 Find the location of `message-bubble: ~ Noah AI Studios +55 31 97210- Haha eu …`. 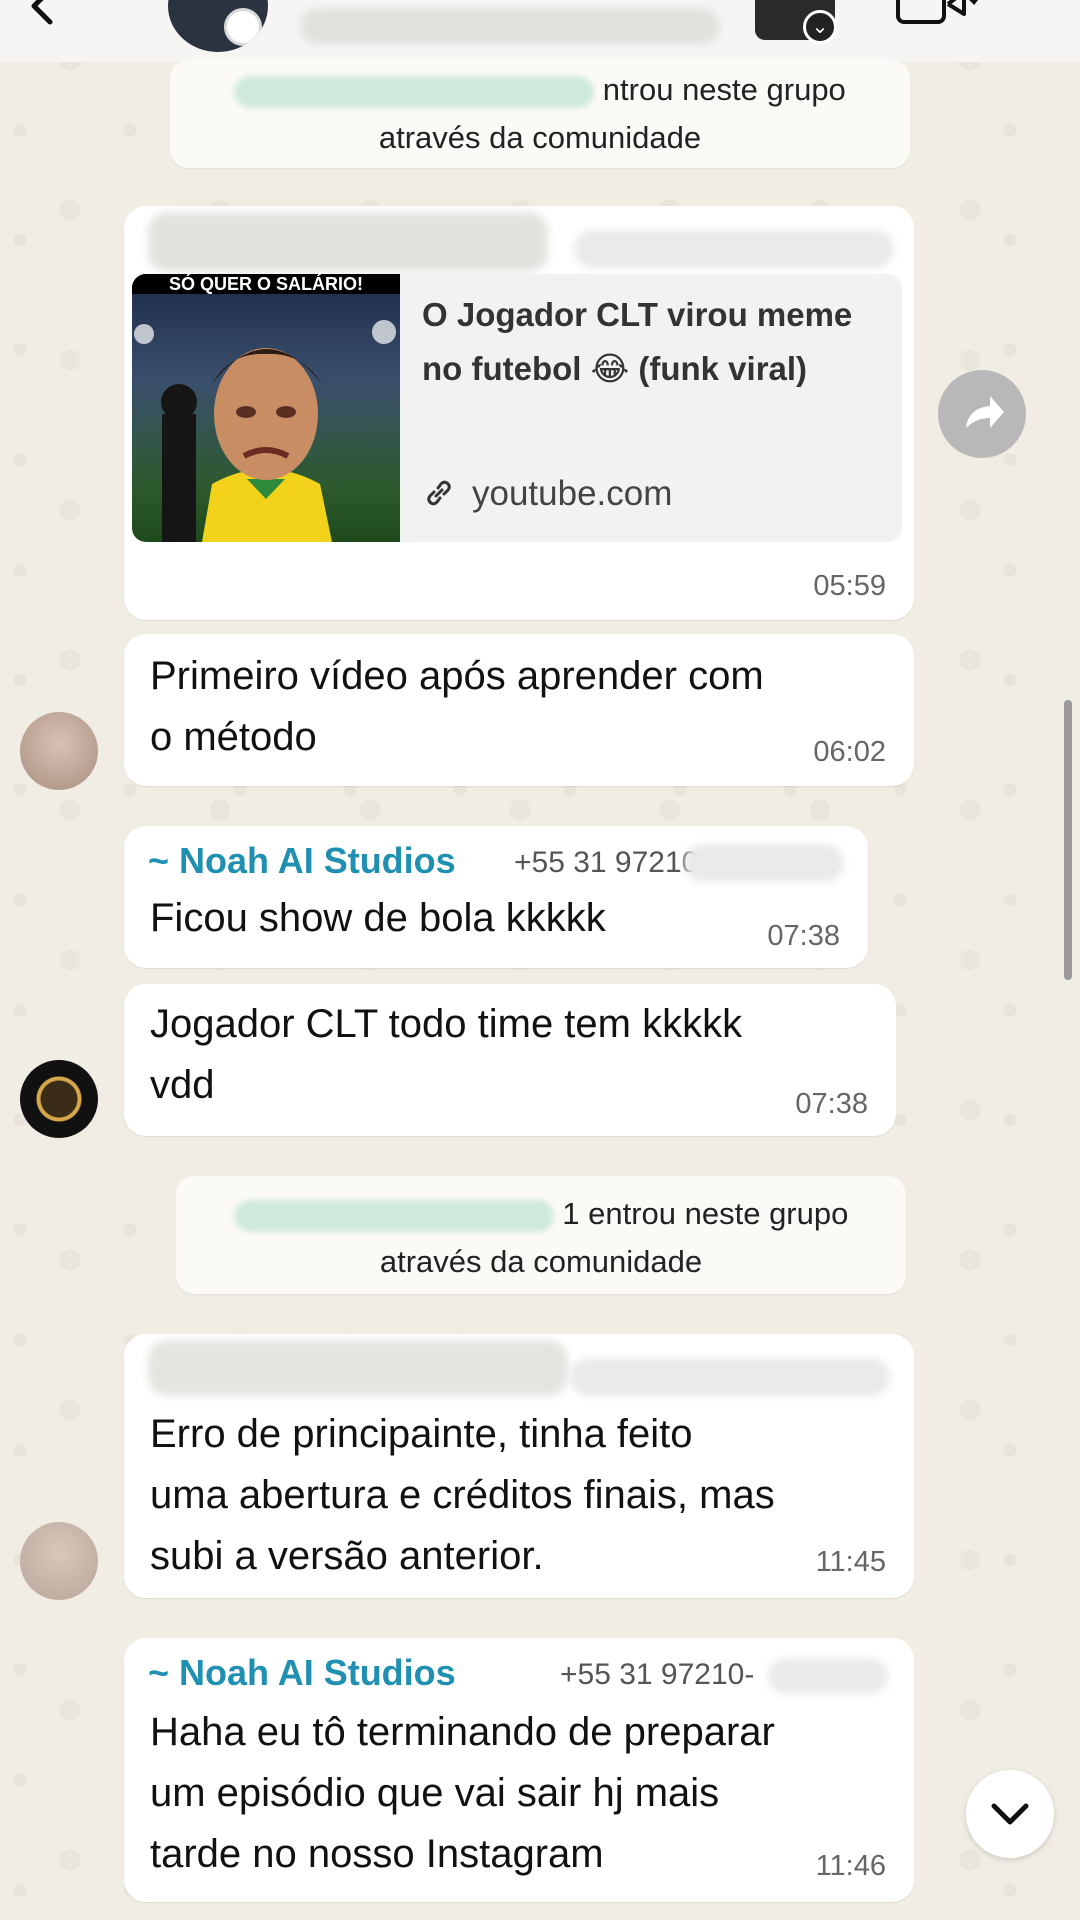

message-bubble: ~ Noah AI Studios +55 31 97210- Haha eu … is located at coordinates (519, 1770).